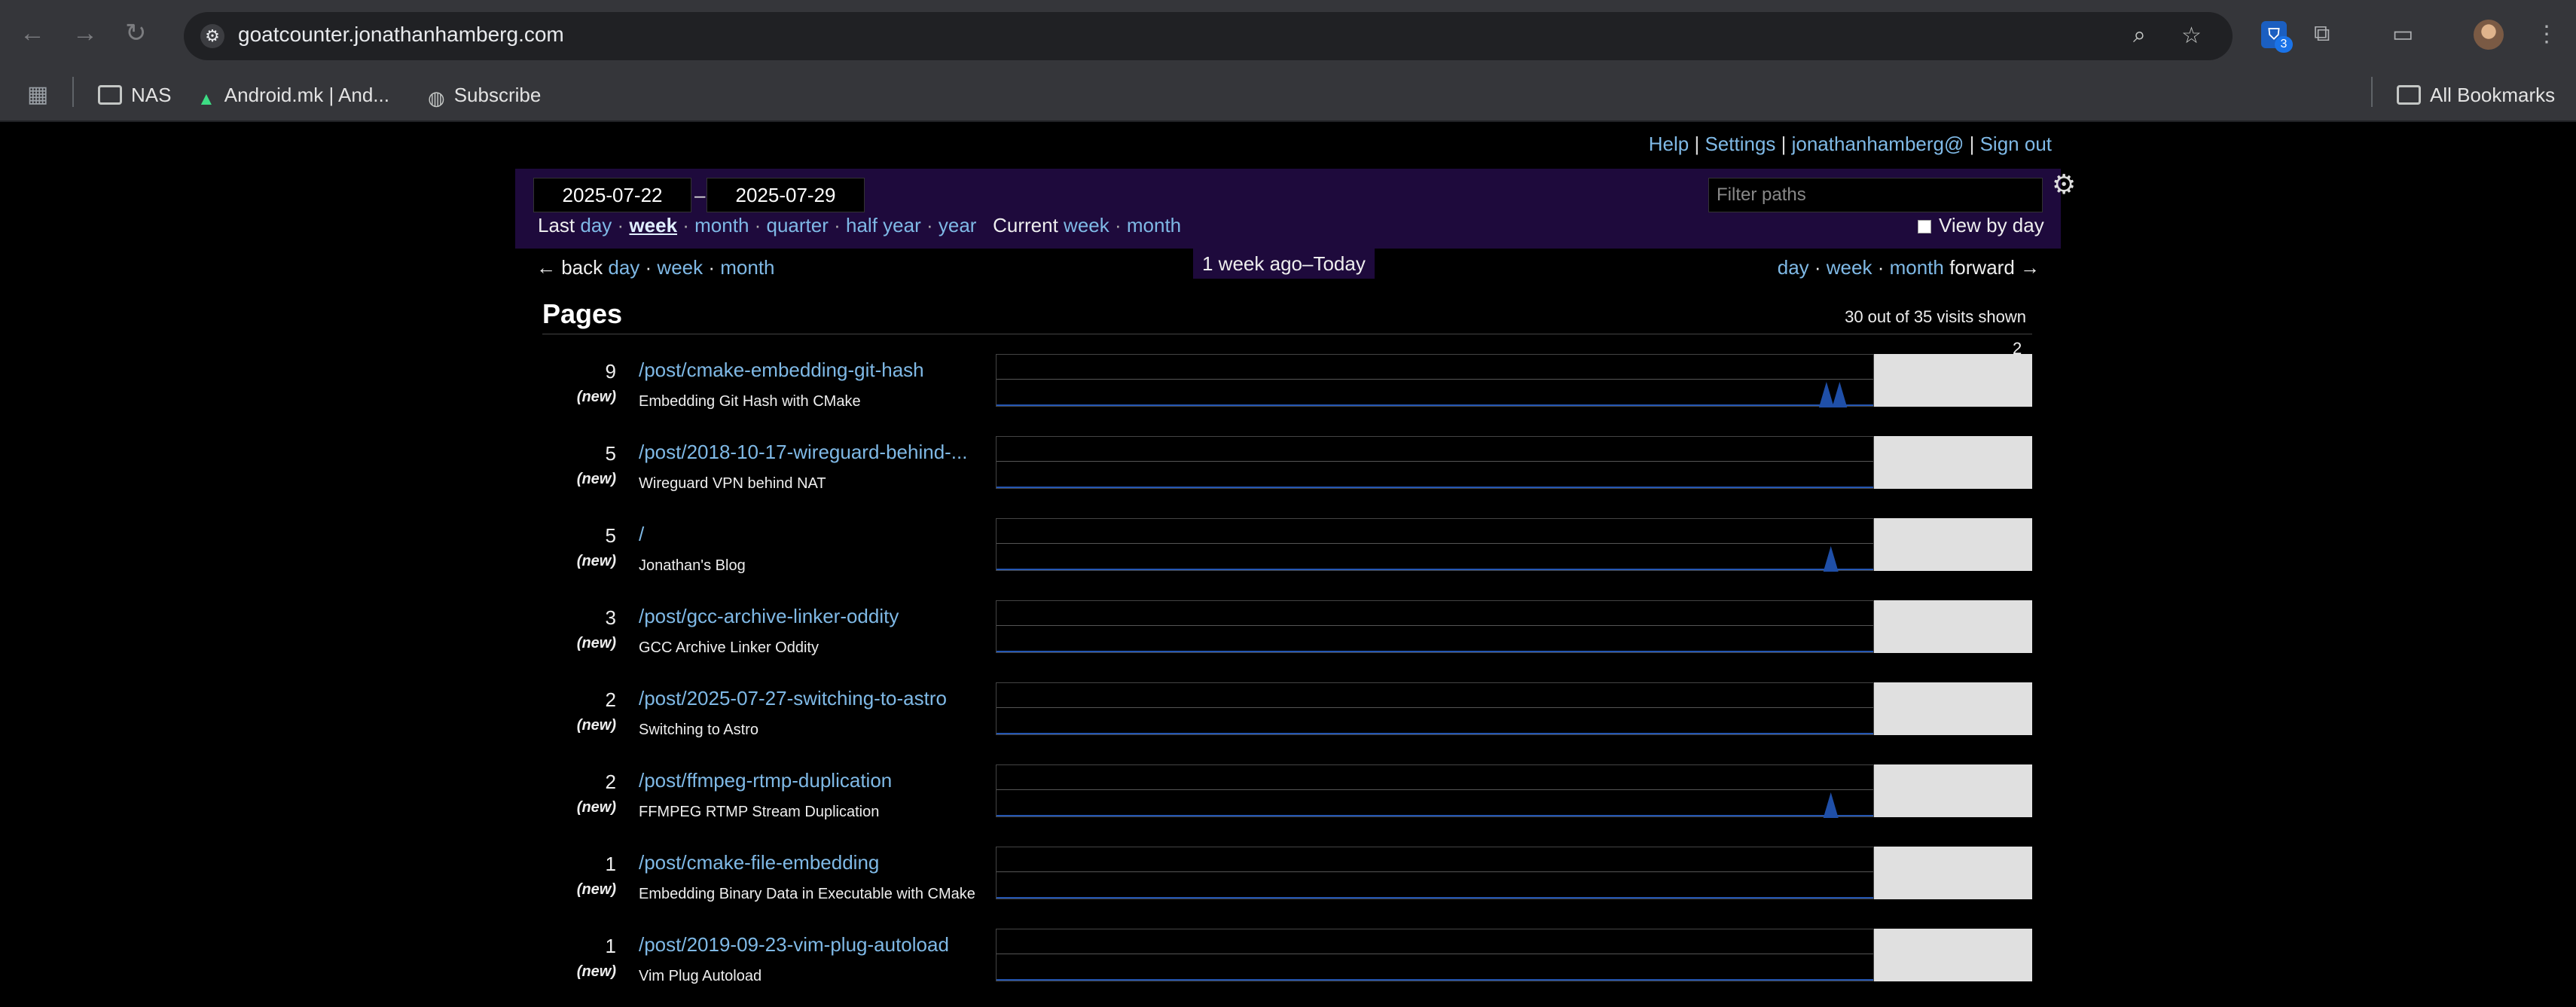 The width and height of the screenshot is (2576, 1007). What do you see at coordinates (1284, 264) in the screenshot?
I see `date-range-label: 1 week ago–Today` at bounding box center [1284, 264].